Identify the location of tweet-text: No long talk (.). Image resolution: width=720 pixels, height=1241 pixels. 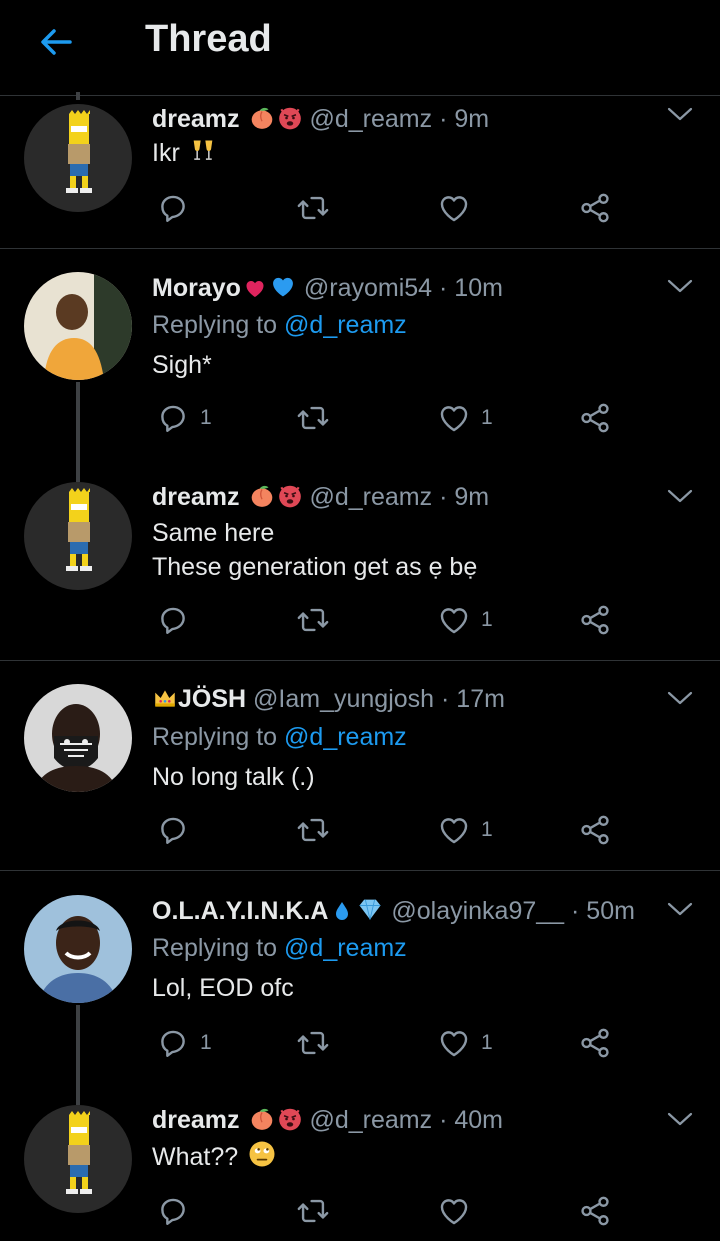
(233, 777).